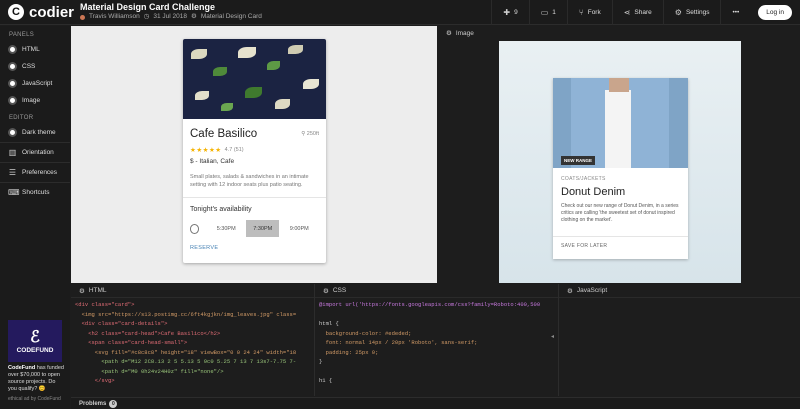 This screenshot has width=800, height=409. Describe the element at coordinates (349, 352) in the screenshot. I see `code-line: padding: 25px 0;` at that location.